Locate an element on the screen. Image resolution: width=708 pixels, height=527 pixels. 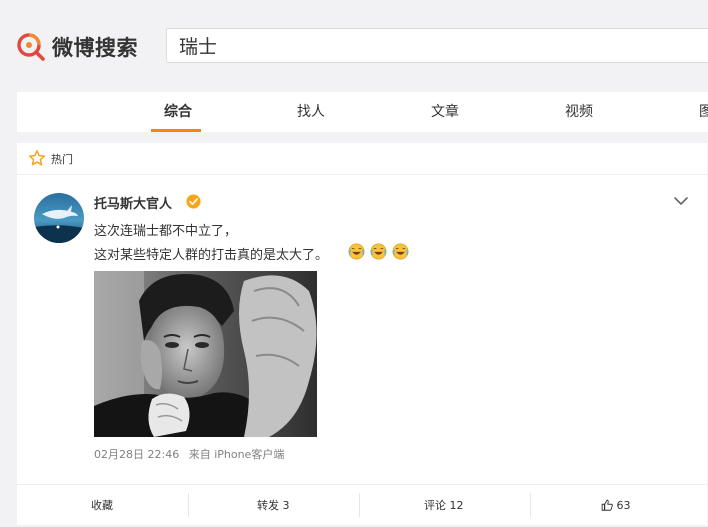
thumbs-up-icon is located at coordinates (607, 505).